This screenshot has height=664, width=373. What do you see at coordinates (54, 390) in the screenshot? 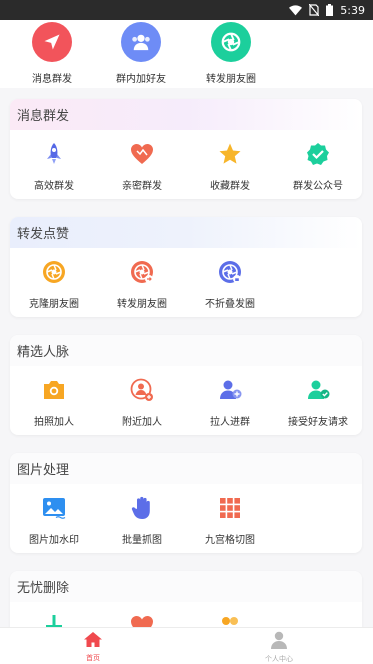
I see `camera-icon` at bounding box center [54, 390].